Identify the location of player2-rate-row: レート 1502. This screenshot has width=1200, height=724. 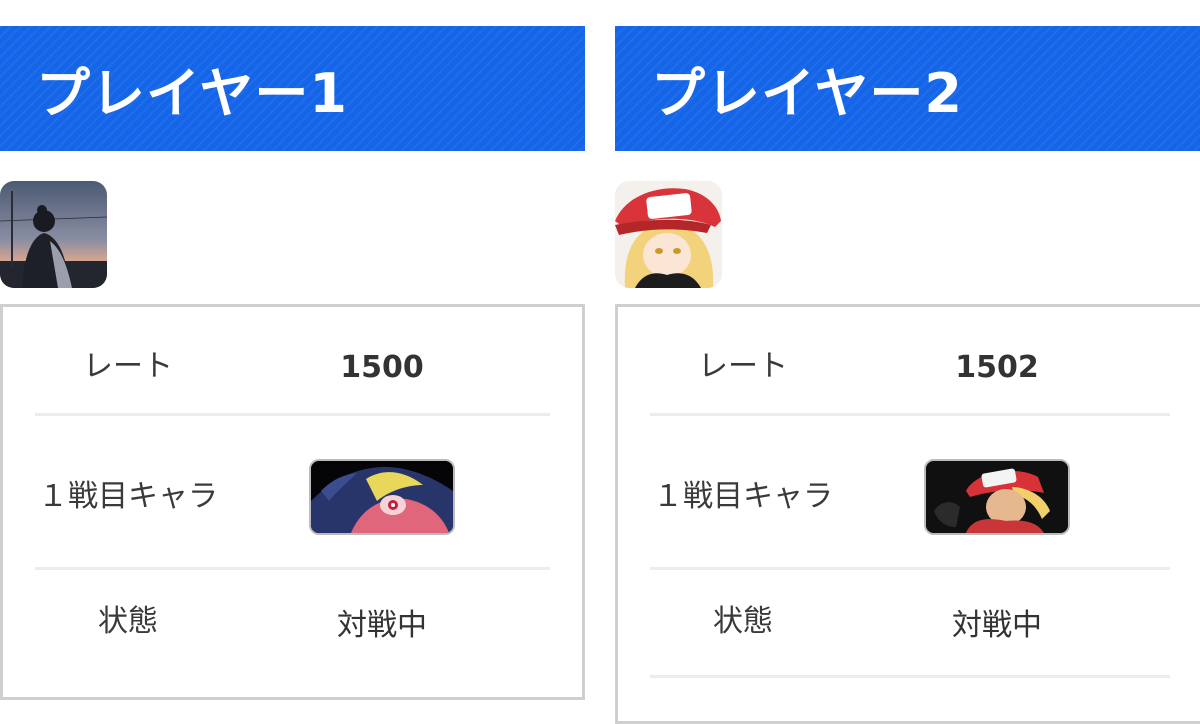
(910, 367).